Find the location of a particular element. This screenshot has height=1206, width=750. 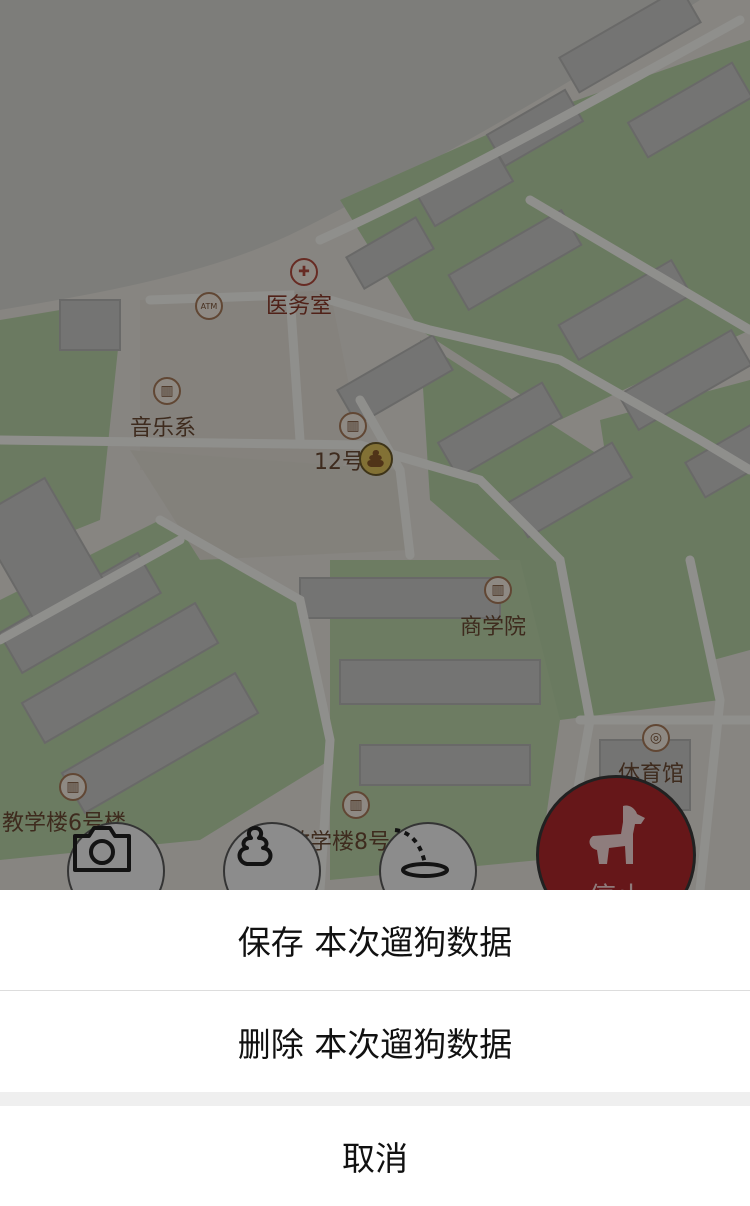

save-walk-data-label: 保存 本次遛狗数据 is located at coordinates (375, 942).